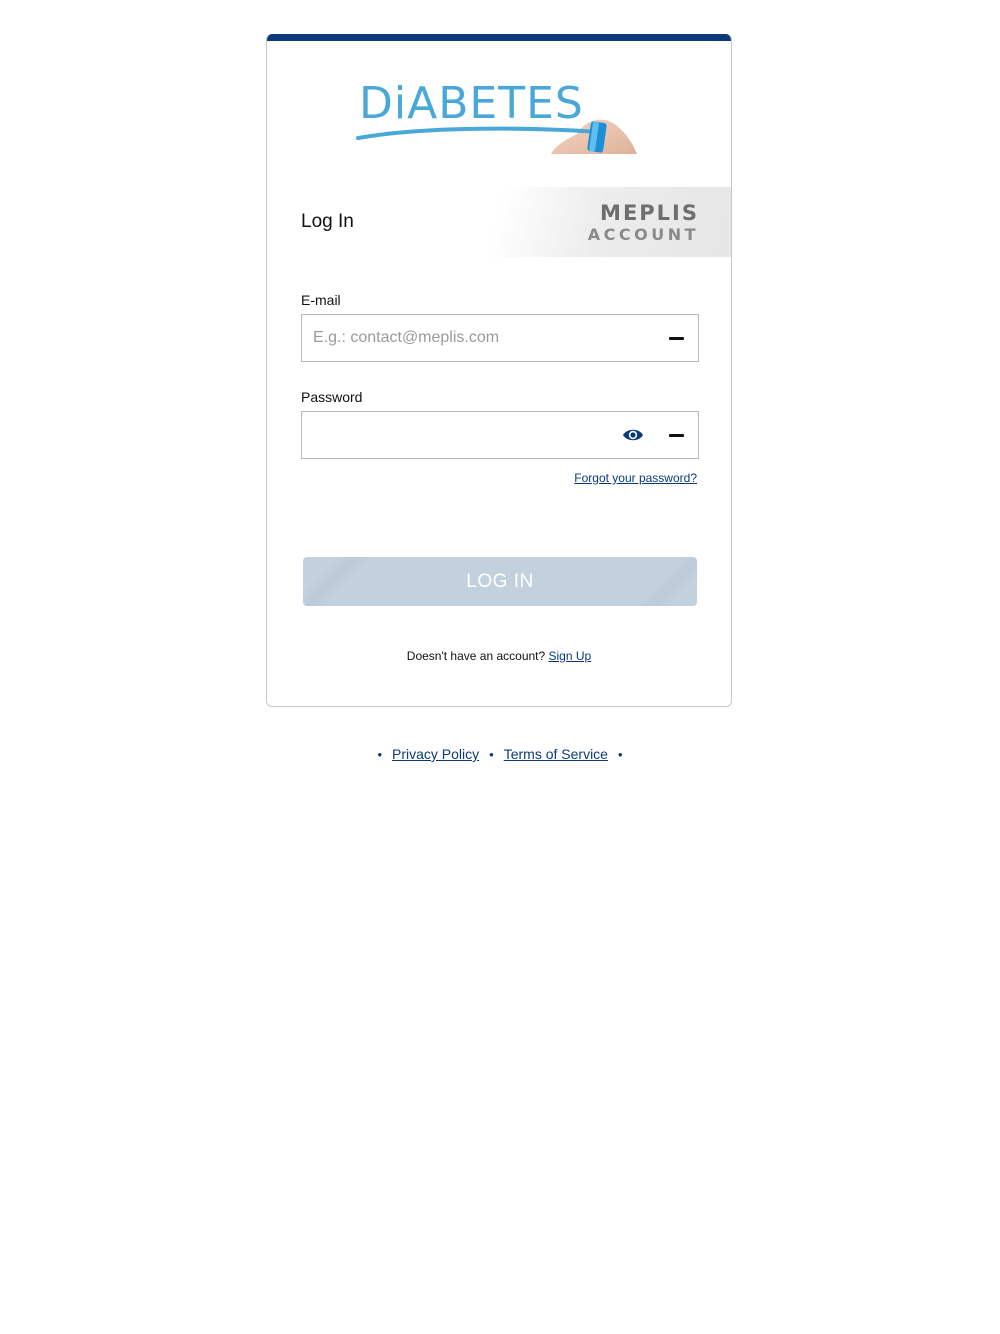 Image resolution: width=1000 pixels, height=1334 pixels. What do you see at coordinates (321, 300) in the screenshot?
I see `email-label: E-mail` at bounding box center [321, 300].